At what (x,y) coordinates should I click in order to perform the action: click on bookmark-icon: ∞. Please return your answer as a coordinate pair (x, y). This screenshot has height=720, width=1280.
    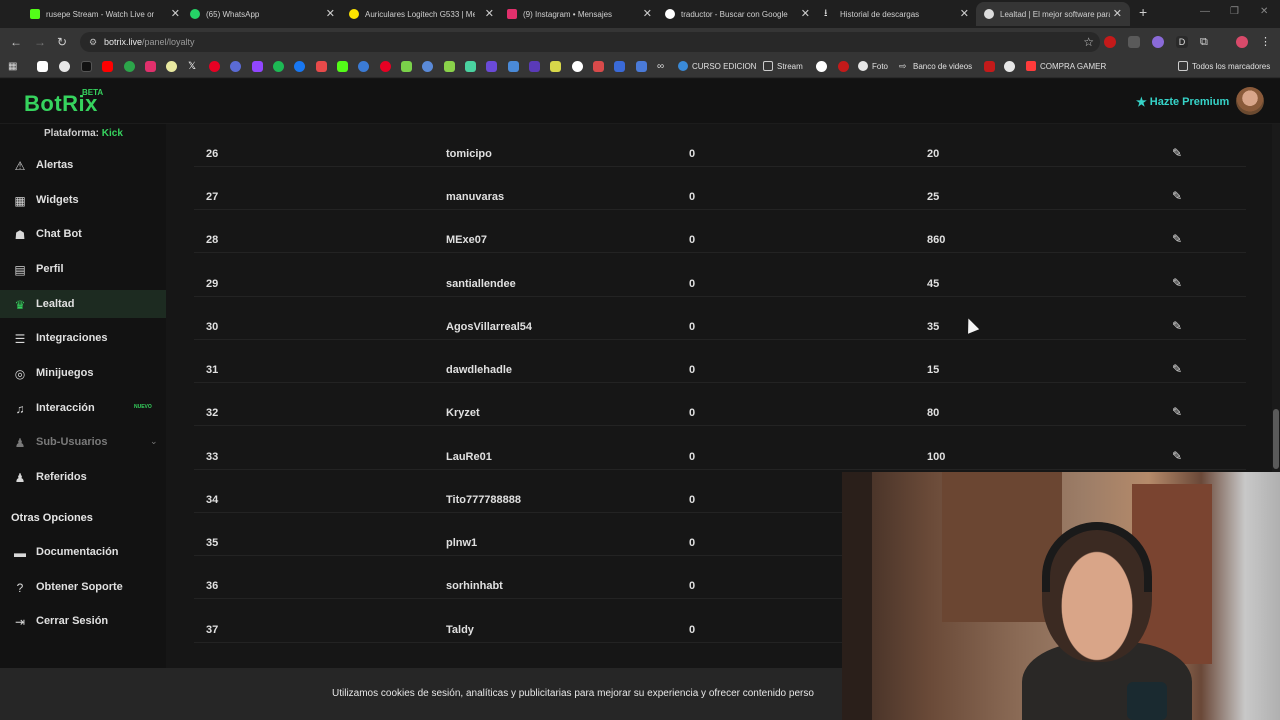
    Looking at the image, I should click on (662, 66).